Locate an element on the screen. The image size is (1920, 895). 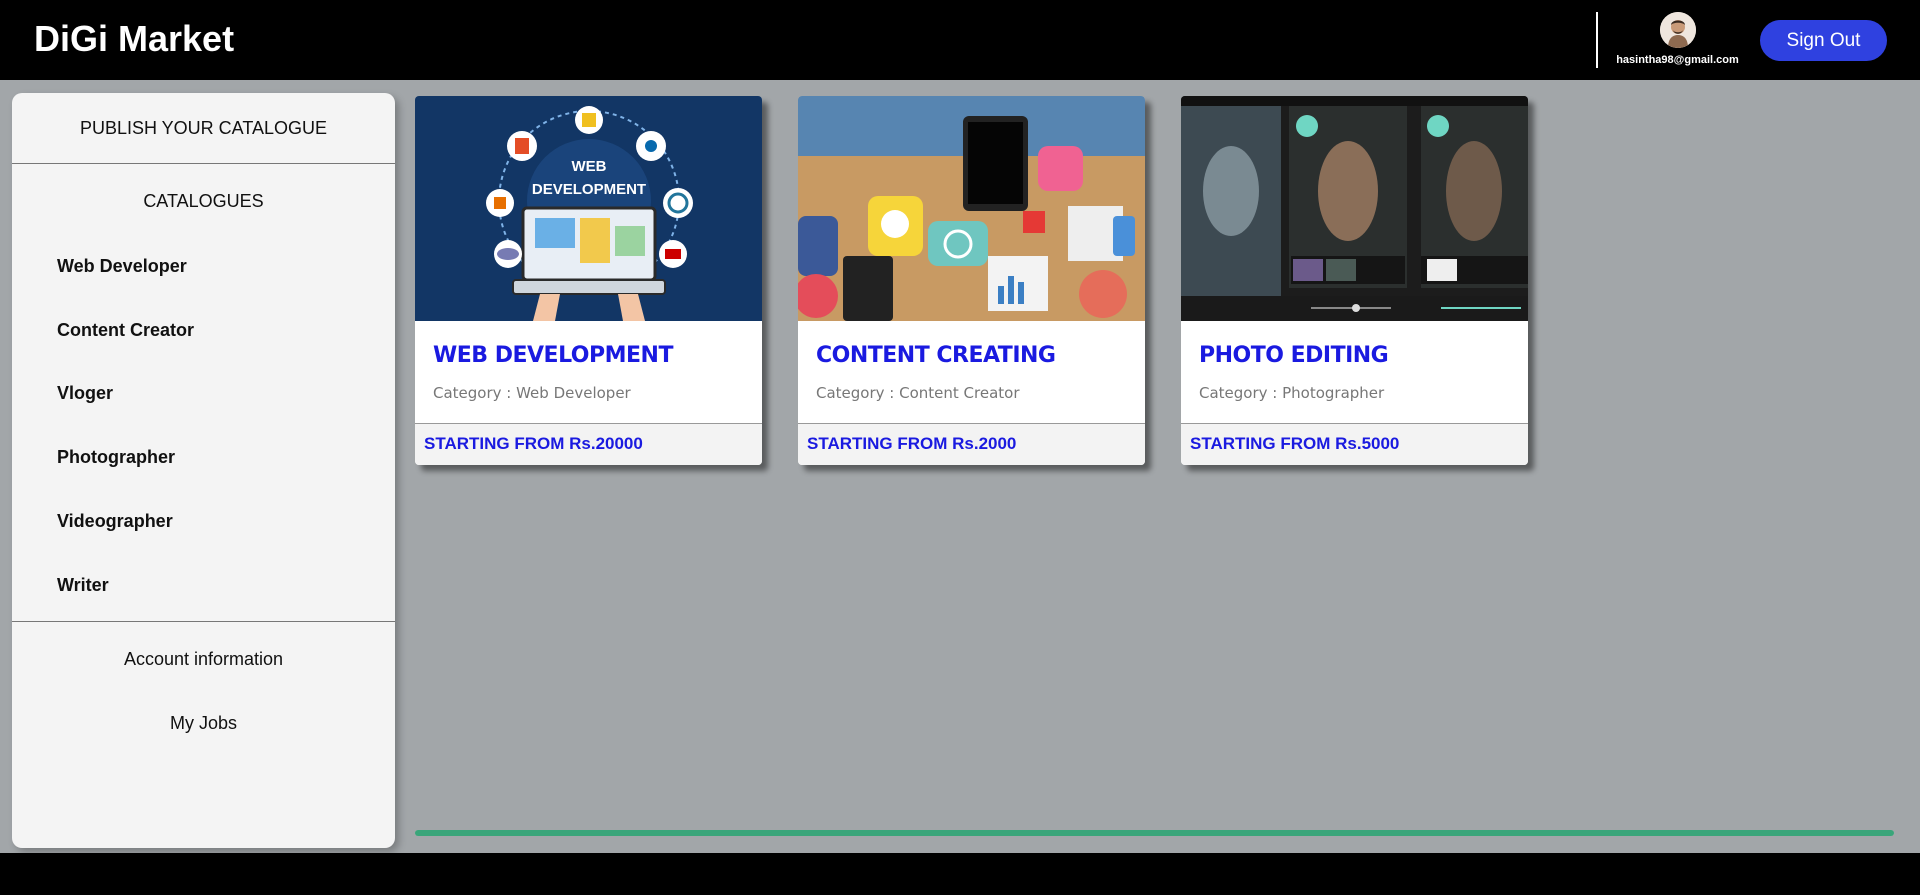
header-divider is located at coordinates (1597, 40).